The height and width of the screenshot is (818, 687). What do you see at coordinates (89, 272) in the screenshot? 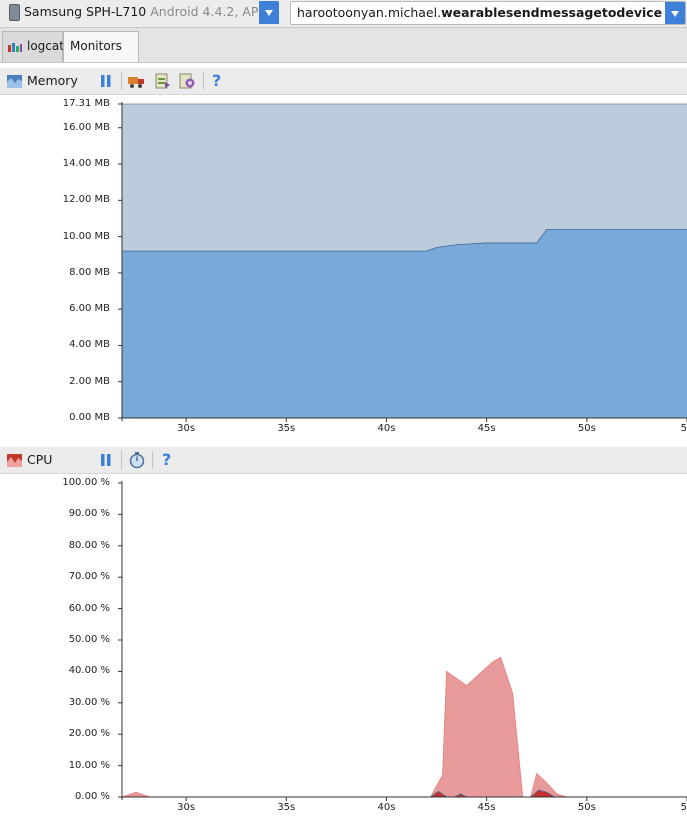
I see `y-tick-label: 8.00 MB` at bounding box center [89, 272].